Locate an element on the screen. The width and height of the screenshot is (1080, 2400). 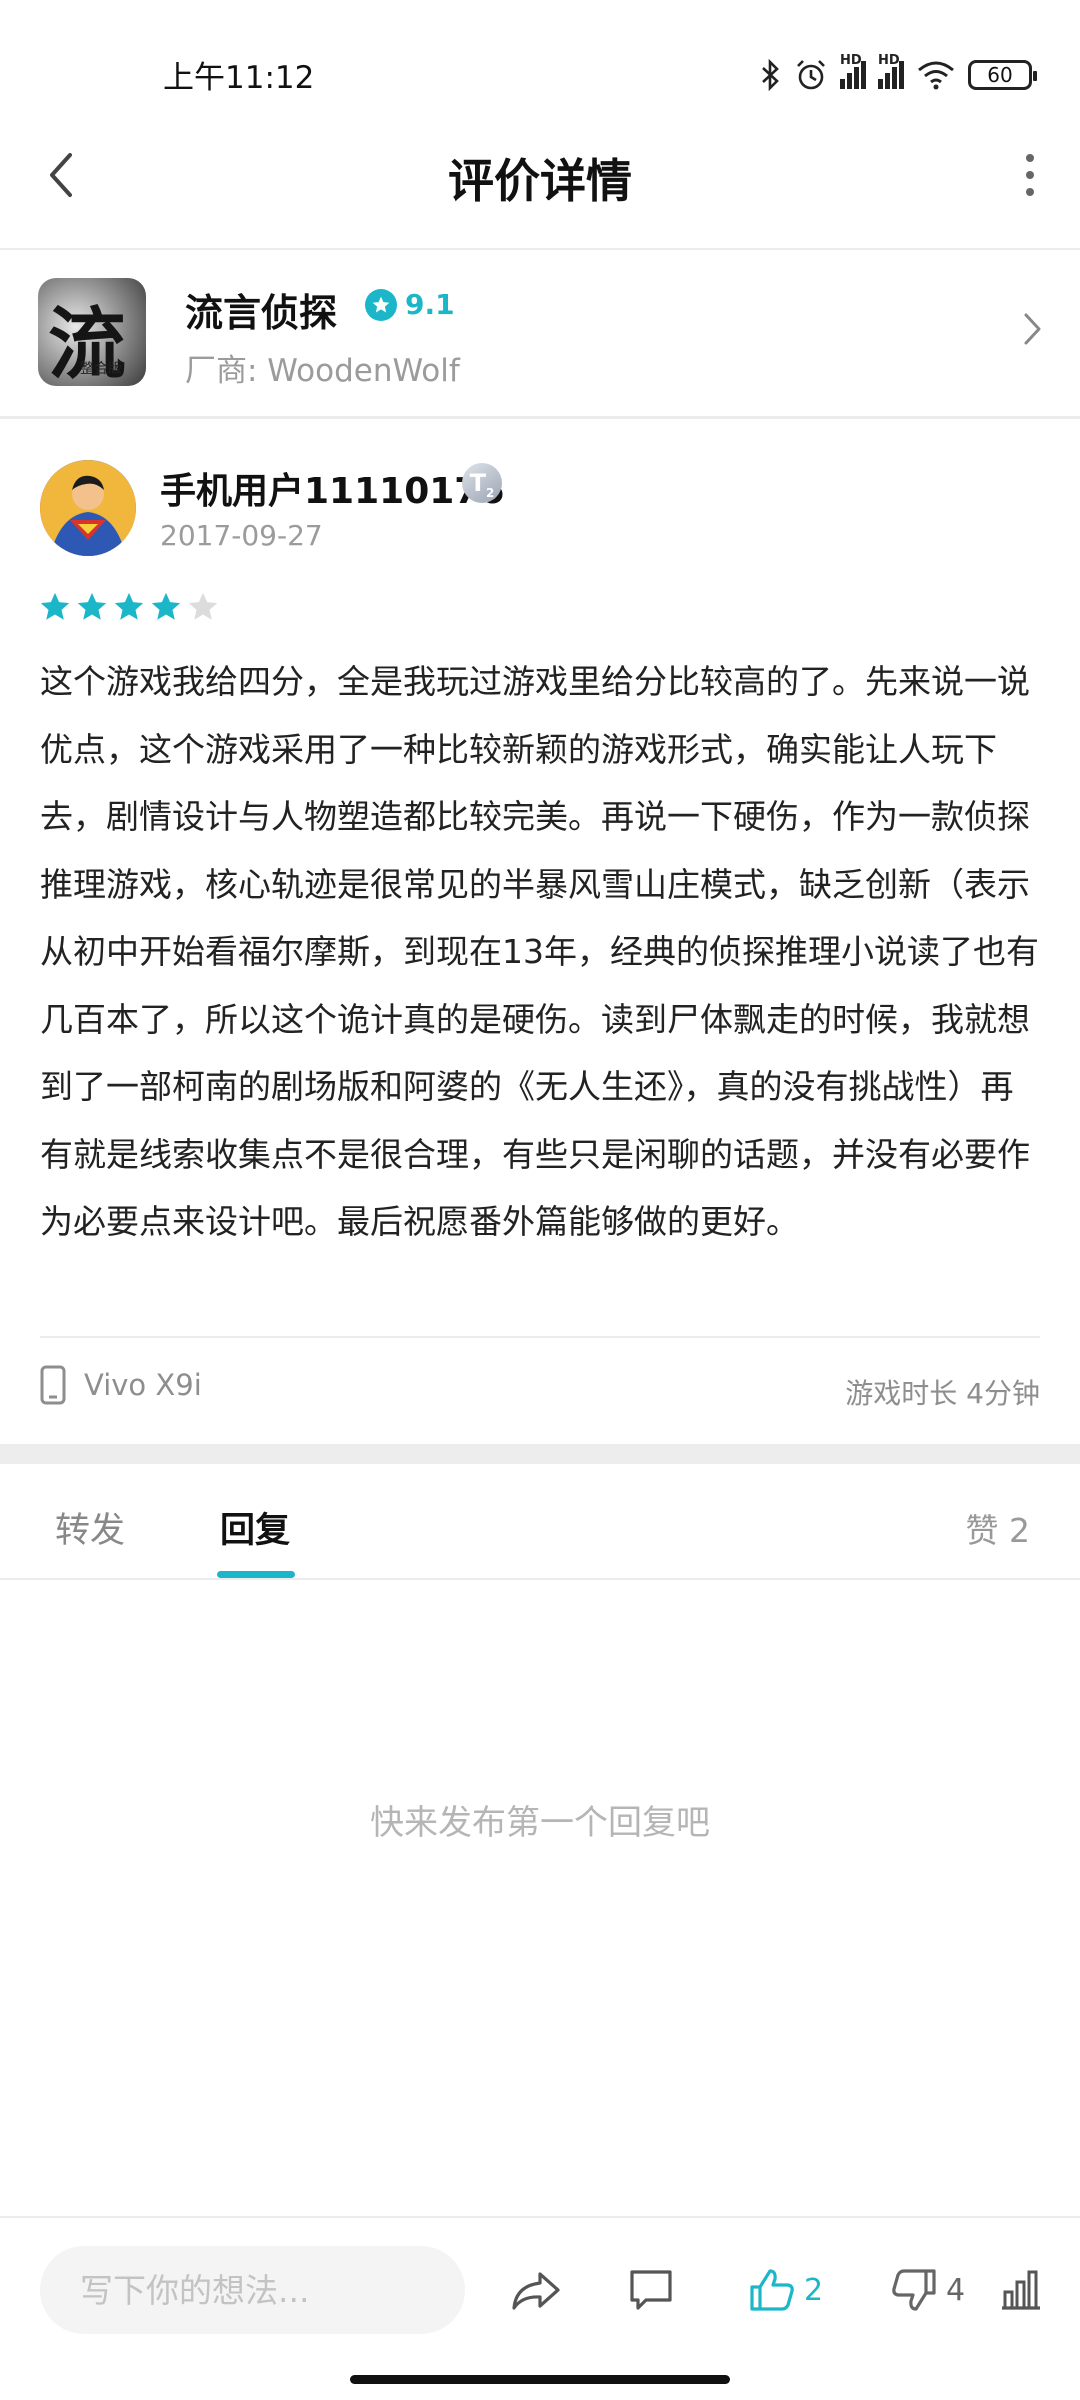
device-name: Vivo X9i is located at coordinates (143, 1385).